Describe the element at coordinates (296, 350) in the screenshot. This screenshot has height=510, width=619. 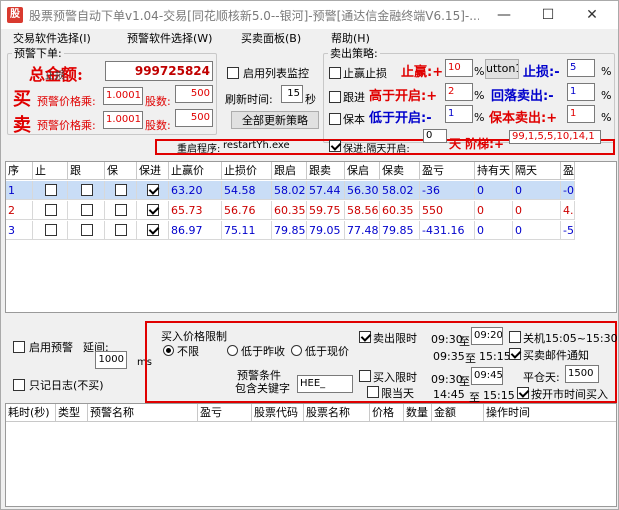
I see `below-current-radio` at that location.